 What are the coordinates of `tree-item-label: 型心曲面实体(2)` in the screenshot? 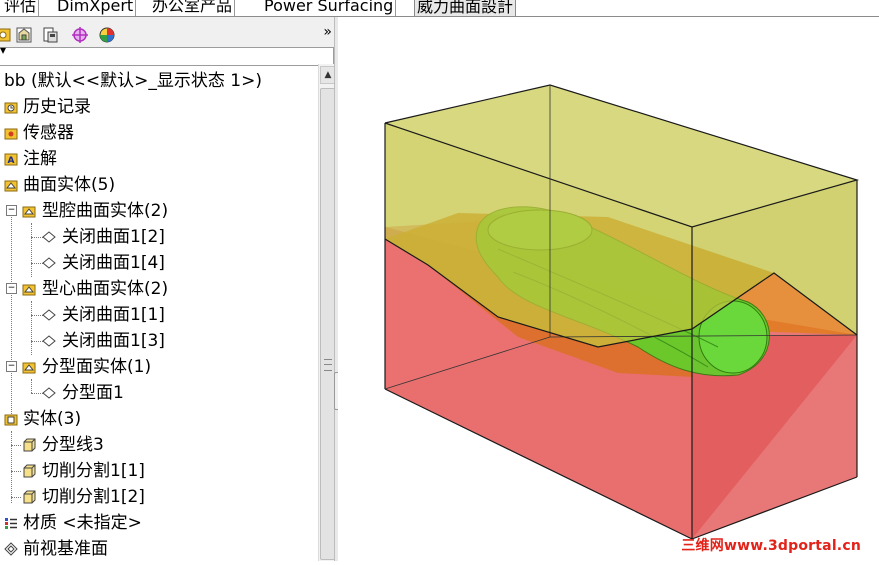 It's located at (105, 289).